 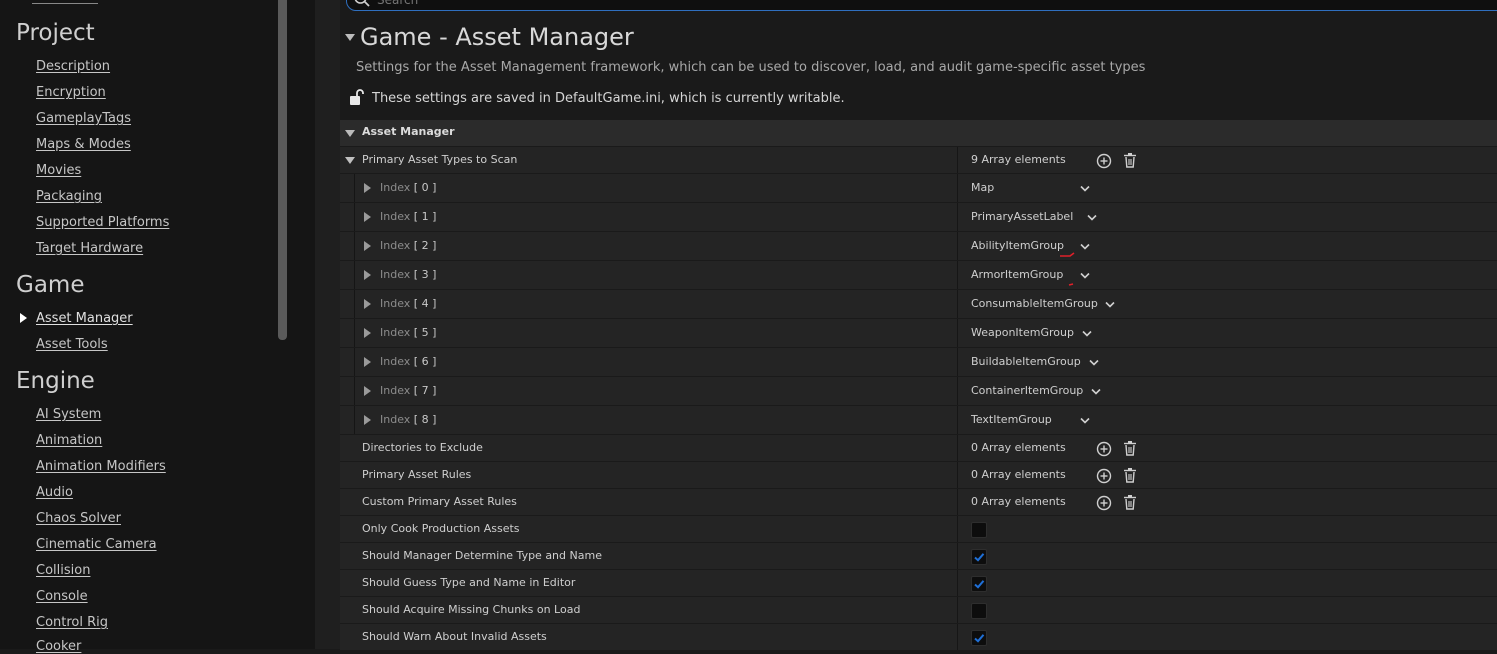 What do you see at coordinates (58, 170) in the screenshot?
I see `sidebar-item-movies: Movies` at bounding box center [58, 170].